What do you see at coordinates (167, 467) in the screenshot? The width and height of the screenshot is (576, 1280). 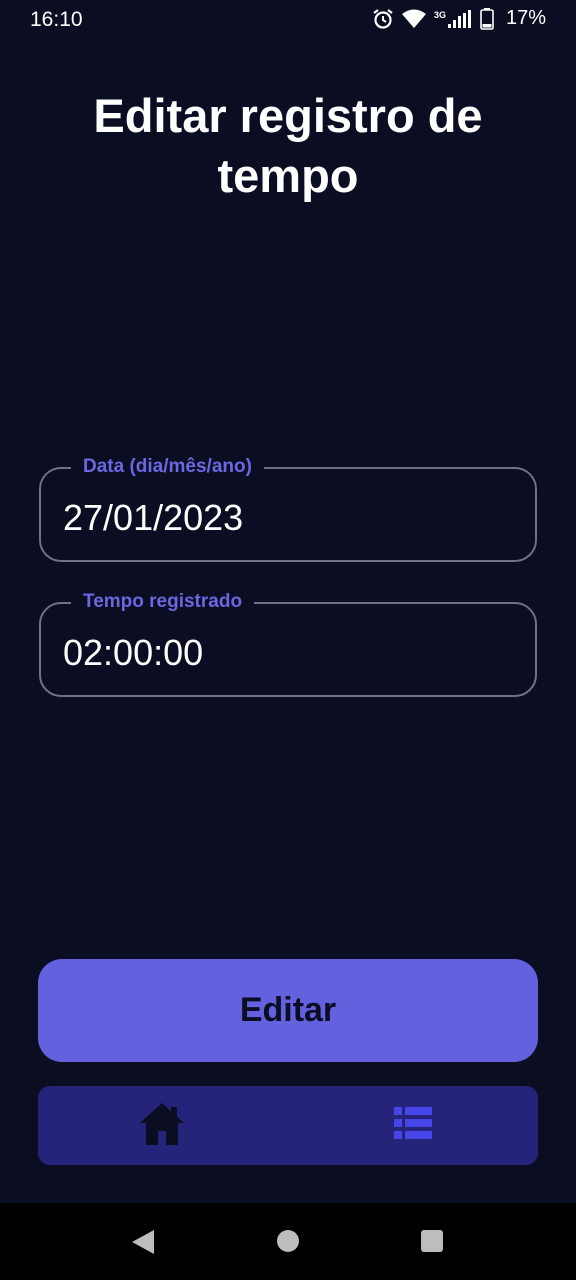 I see `date-field-label: Data (dia/mês/ano)` at bounding box center [167, 467].